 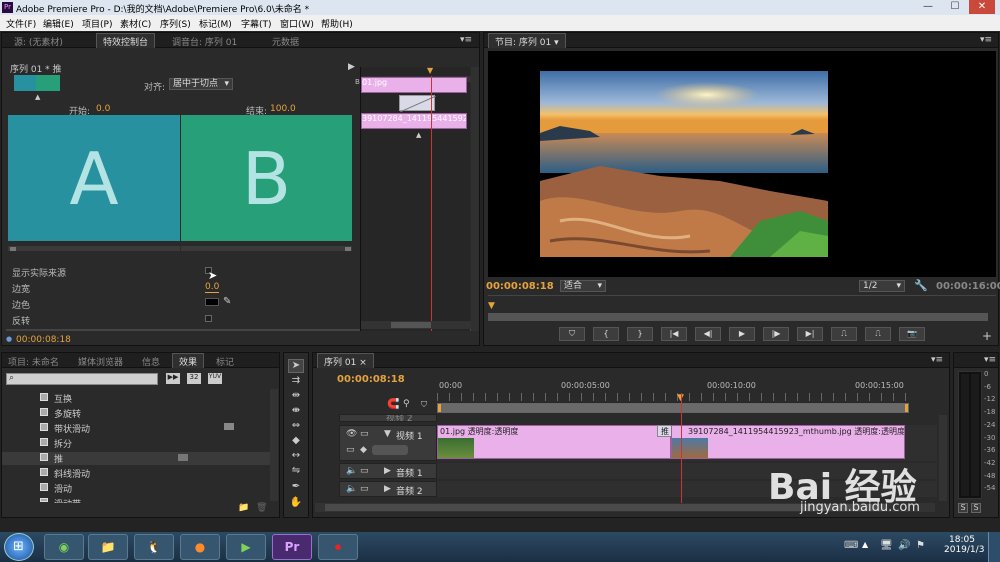 I want to click on maximize-button: ☐, so click(x=955, y=7).